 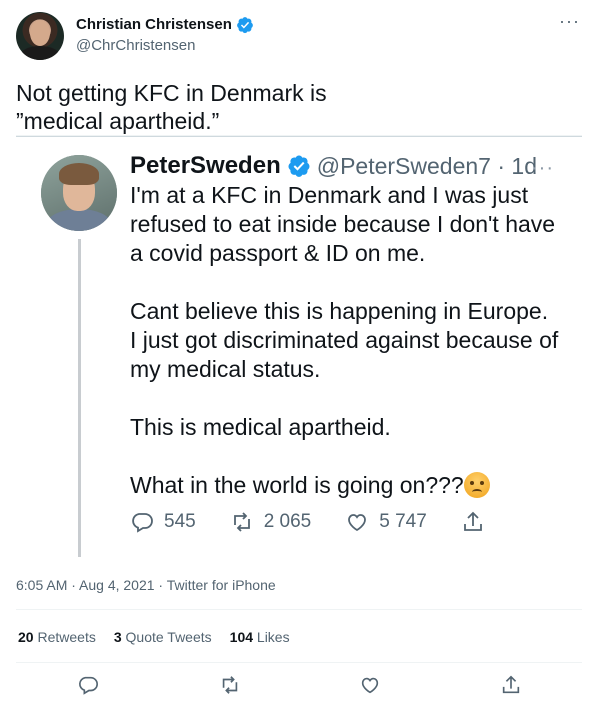 I want to click on quote-tweets-label: Quote Tweets, so click(x=168, y=637).